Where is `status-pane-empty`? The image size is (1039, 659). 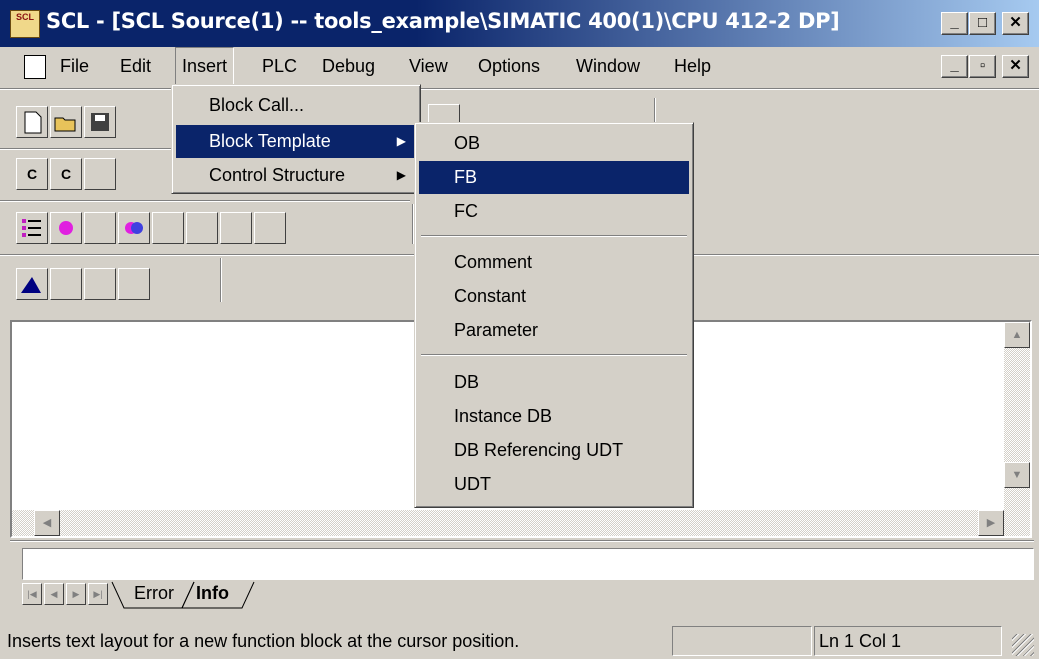 status-pane-empty is located at coordinates (742, 641).